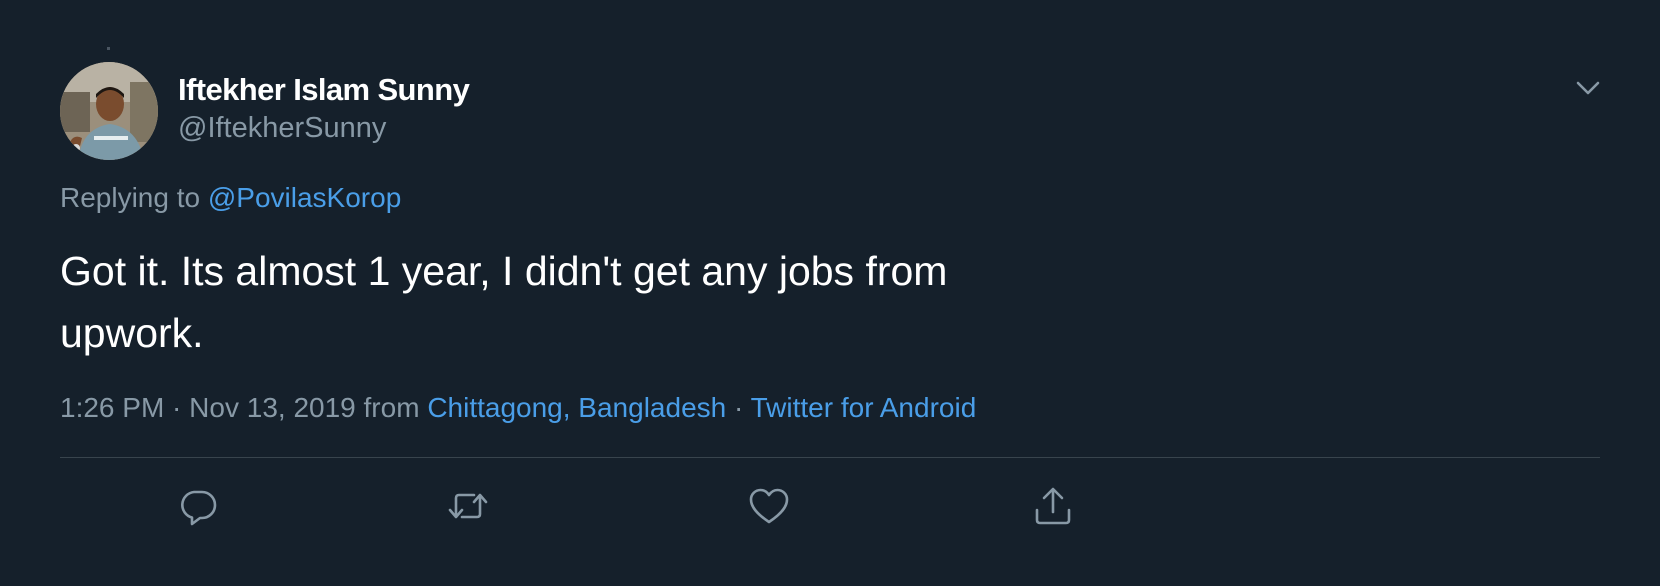 The image size is (1660, 586). I want to click on retweet-button, so click(468, 506).